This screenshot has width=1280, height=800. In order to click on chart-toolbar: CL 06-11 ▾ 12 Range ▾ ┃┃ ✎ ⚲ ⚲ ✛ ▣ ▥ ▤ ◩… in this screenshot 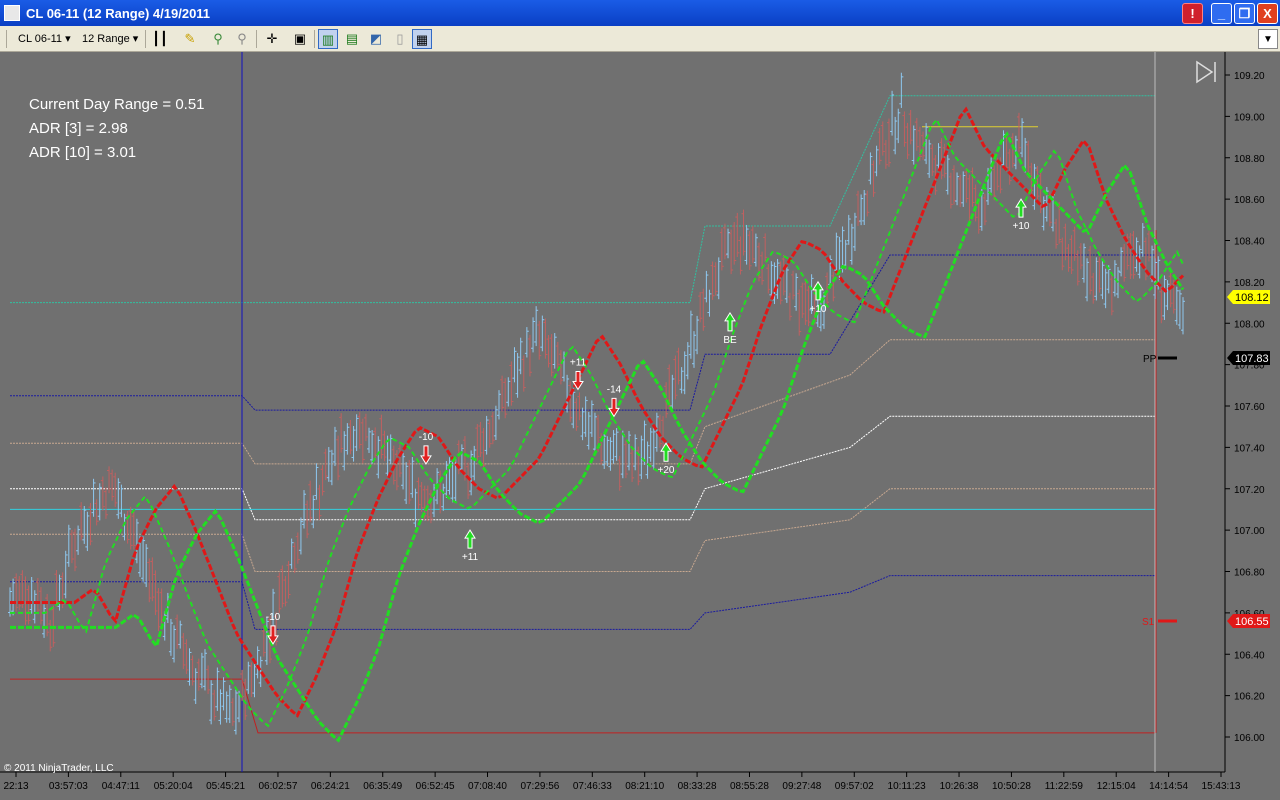, I will do `click(640, 39)`.